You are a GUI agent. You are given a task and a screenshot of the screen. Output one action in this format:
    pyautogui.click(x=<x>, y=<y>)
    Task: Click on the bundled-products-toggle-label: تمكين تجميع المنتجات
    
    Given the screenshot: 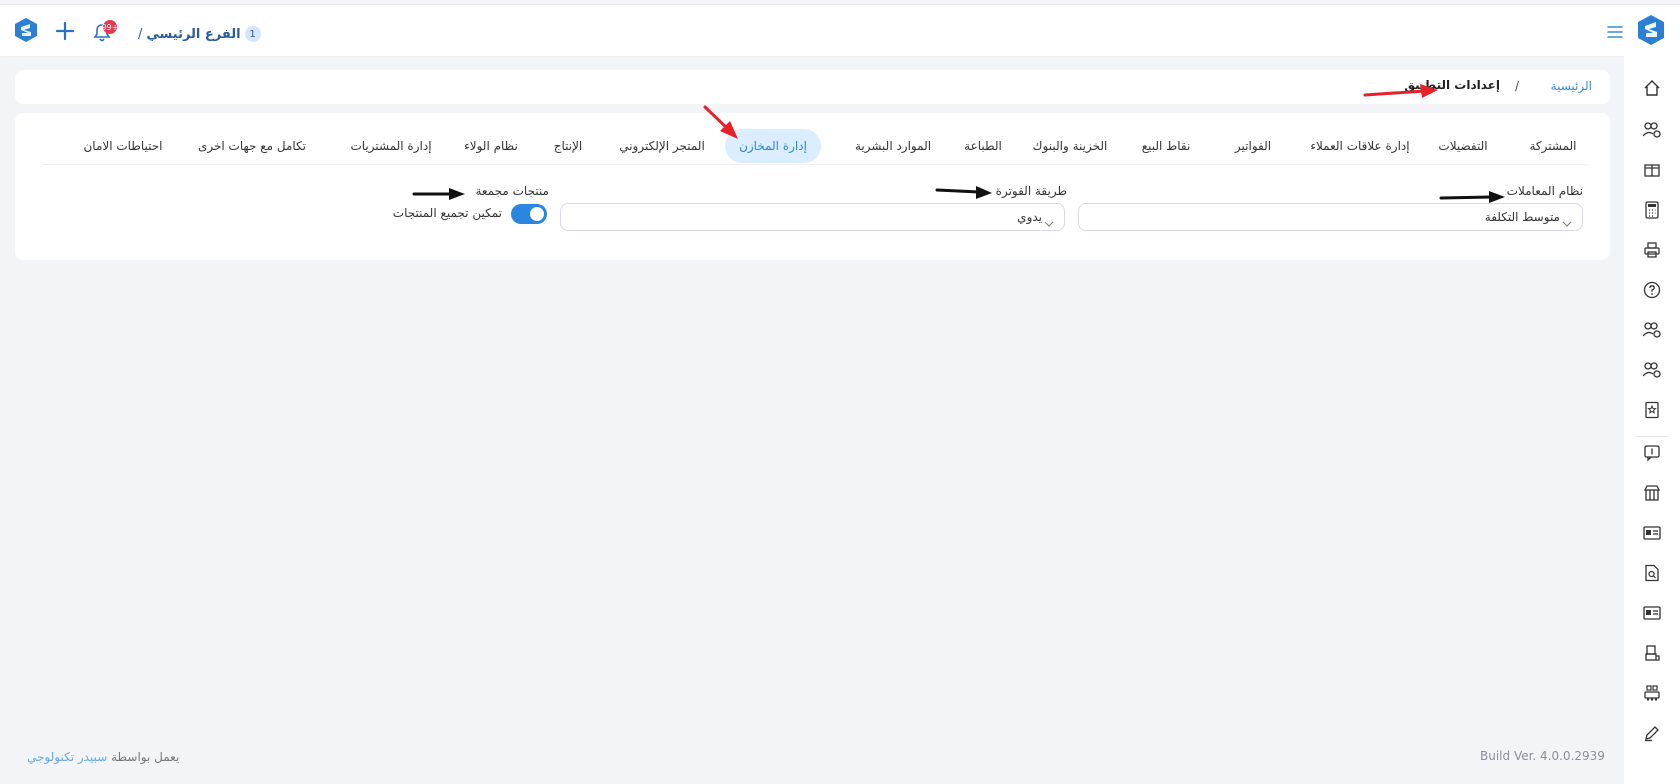 What is the action you would take?
    pyautogui.click(x=447, y=213)
    